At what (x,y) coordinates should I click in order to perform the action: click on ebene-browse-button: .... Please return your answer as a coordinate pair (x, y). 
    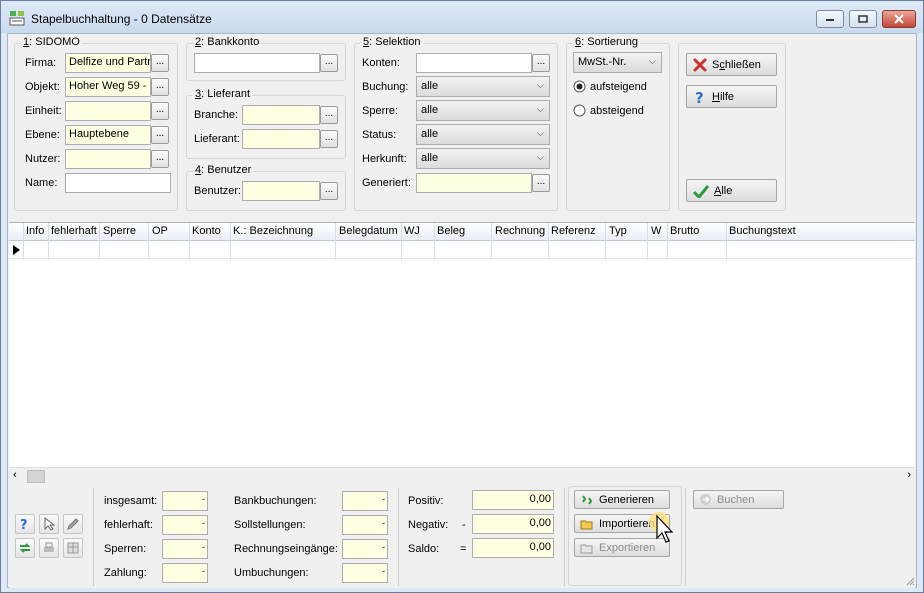
    Looking at the image, I should click on (160, 135).